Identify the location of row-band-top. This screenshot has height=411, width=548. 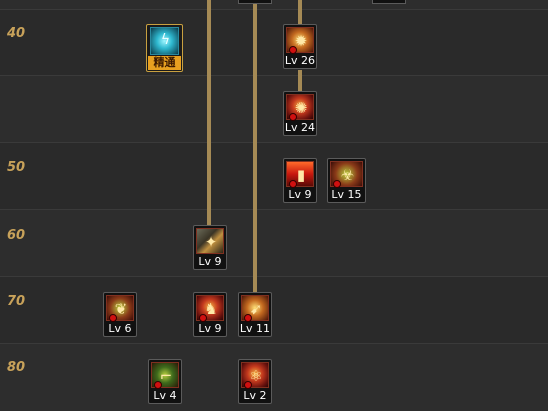
(274, 4).